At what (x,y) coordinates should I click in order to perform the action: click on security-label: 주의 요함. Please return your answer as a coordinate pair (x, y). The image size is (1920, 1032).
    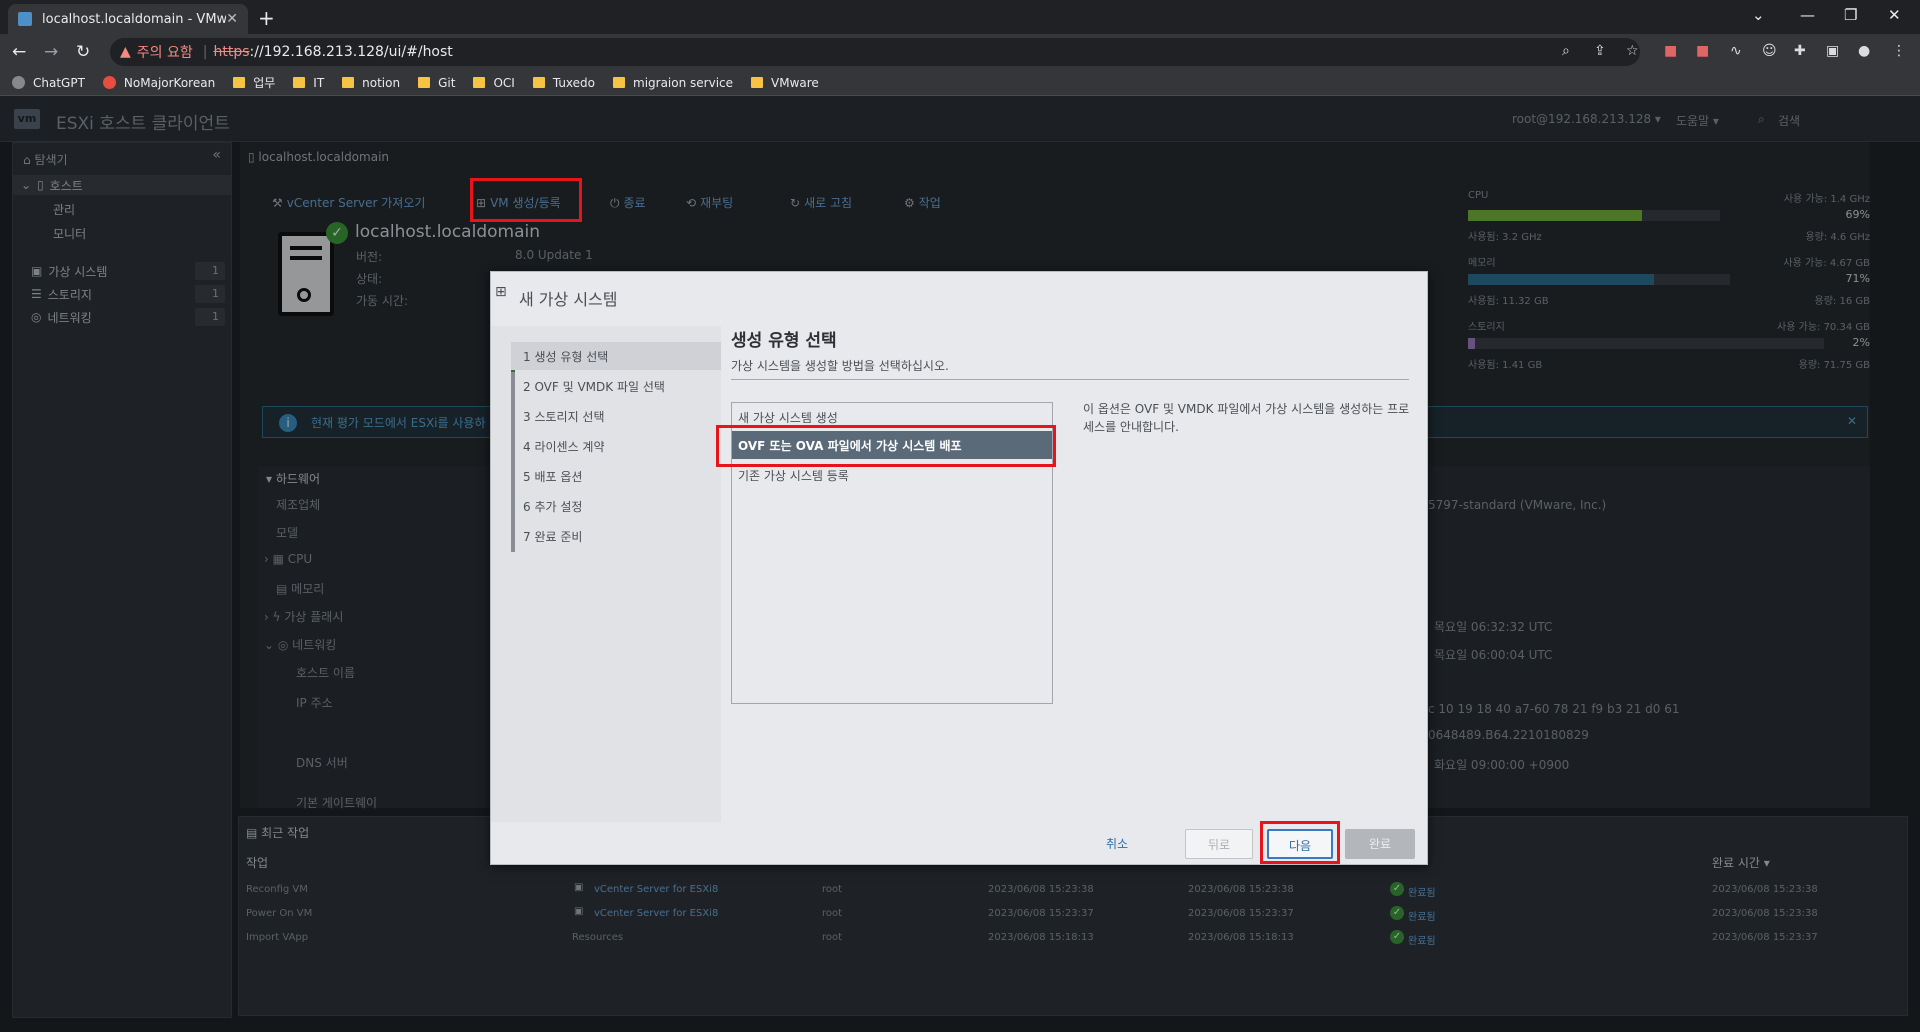
    Looking at the image, I should click on (165, 52).